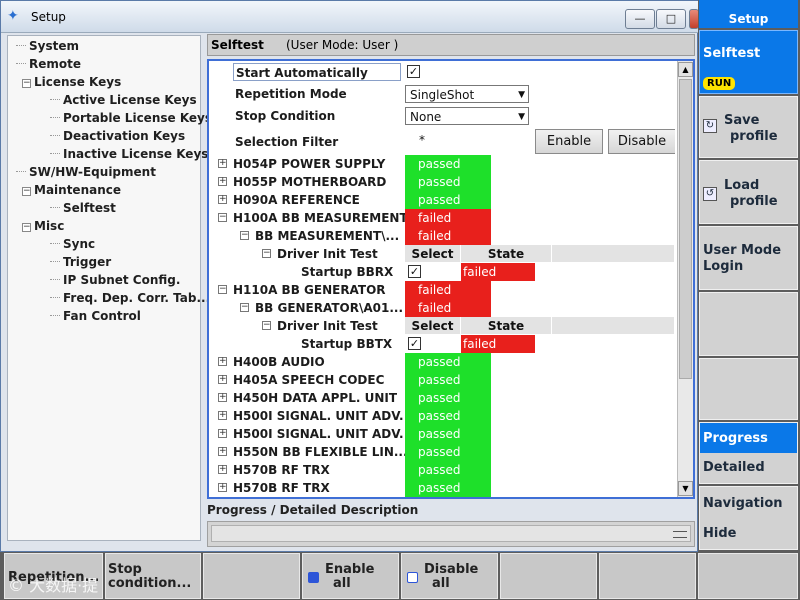 The height and width of the screenshot is (600, 800). Describe the element at coordinates (640, 19) in the screenshot. I see `minimize-button: —` at that location.